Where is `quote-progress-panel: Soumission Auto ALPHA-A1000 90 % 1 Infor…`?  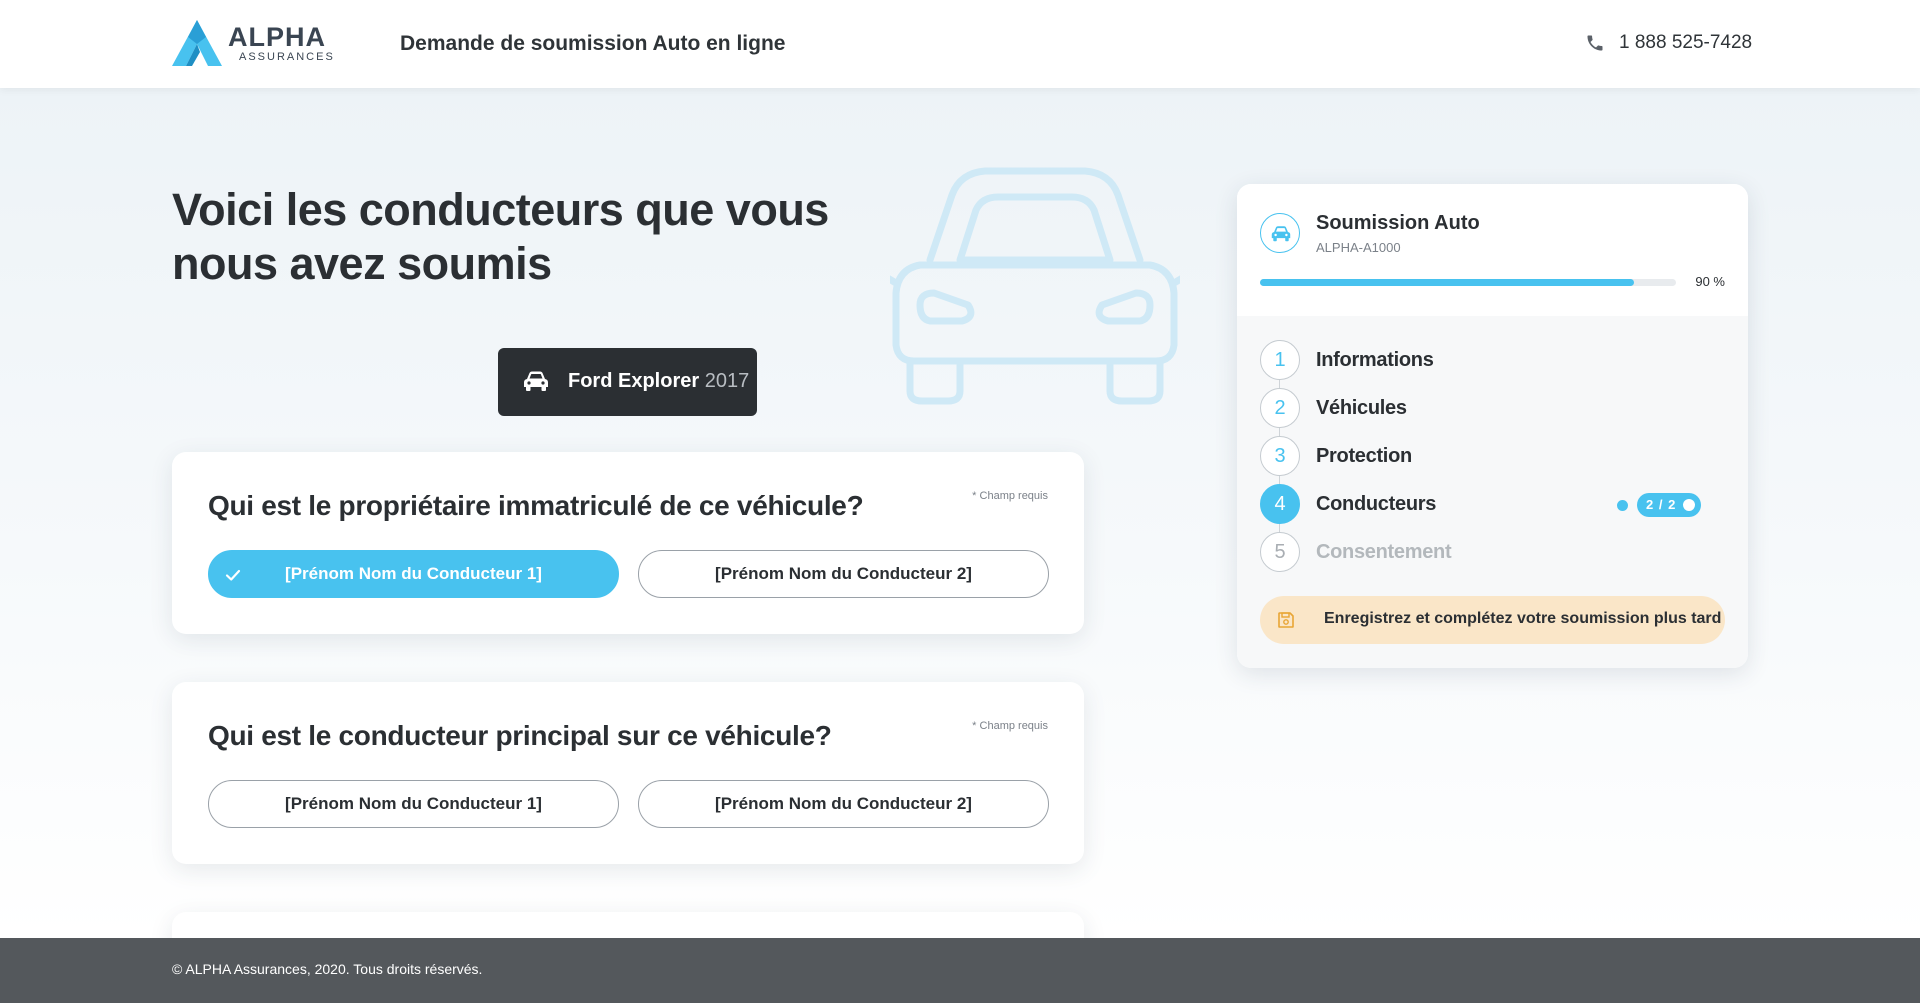
quote-progress-panel: Soumission Auto ALPHA-A1000 90 % 1 Infor… is located at coordinates (1492, 426).